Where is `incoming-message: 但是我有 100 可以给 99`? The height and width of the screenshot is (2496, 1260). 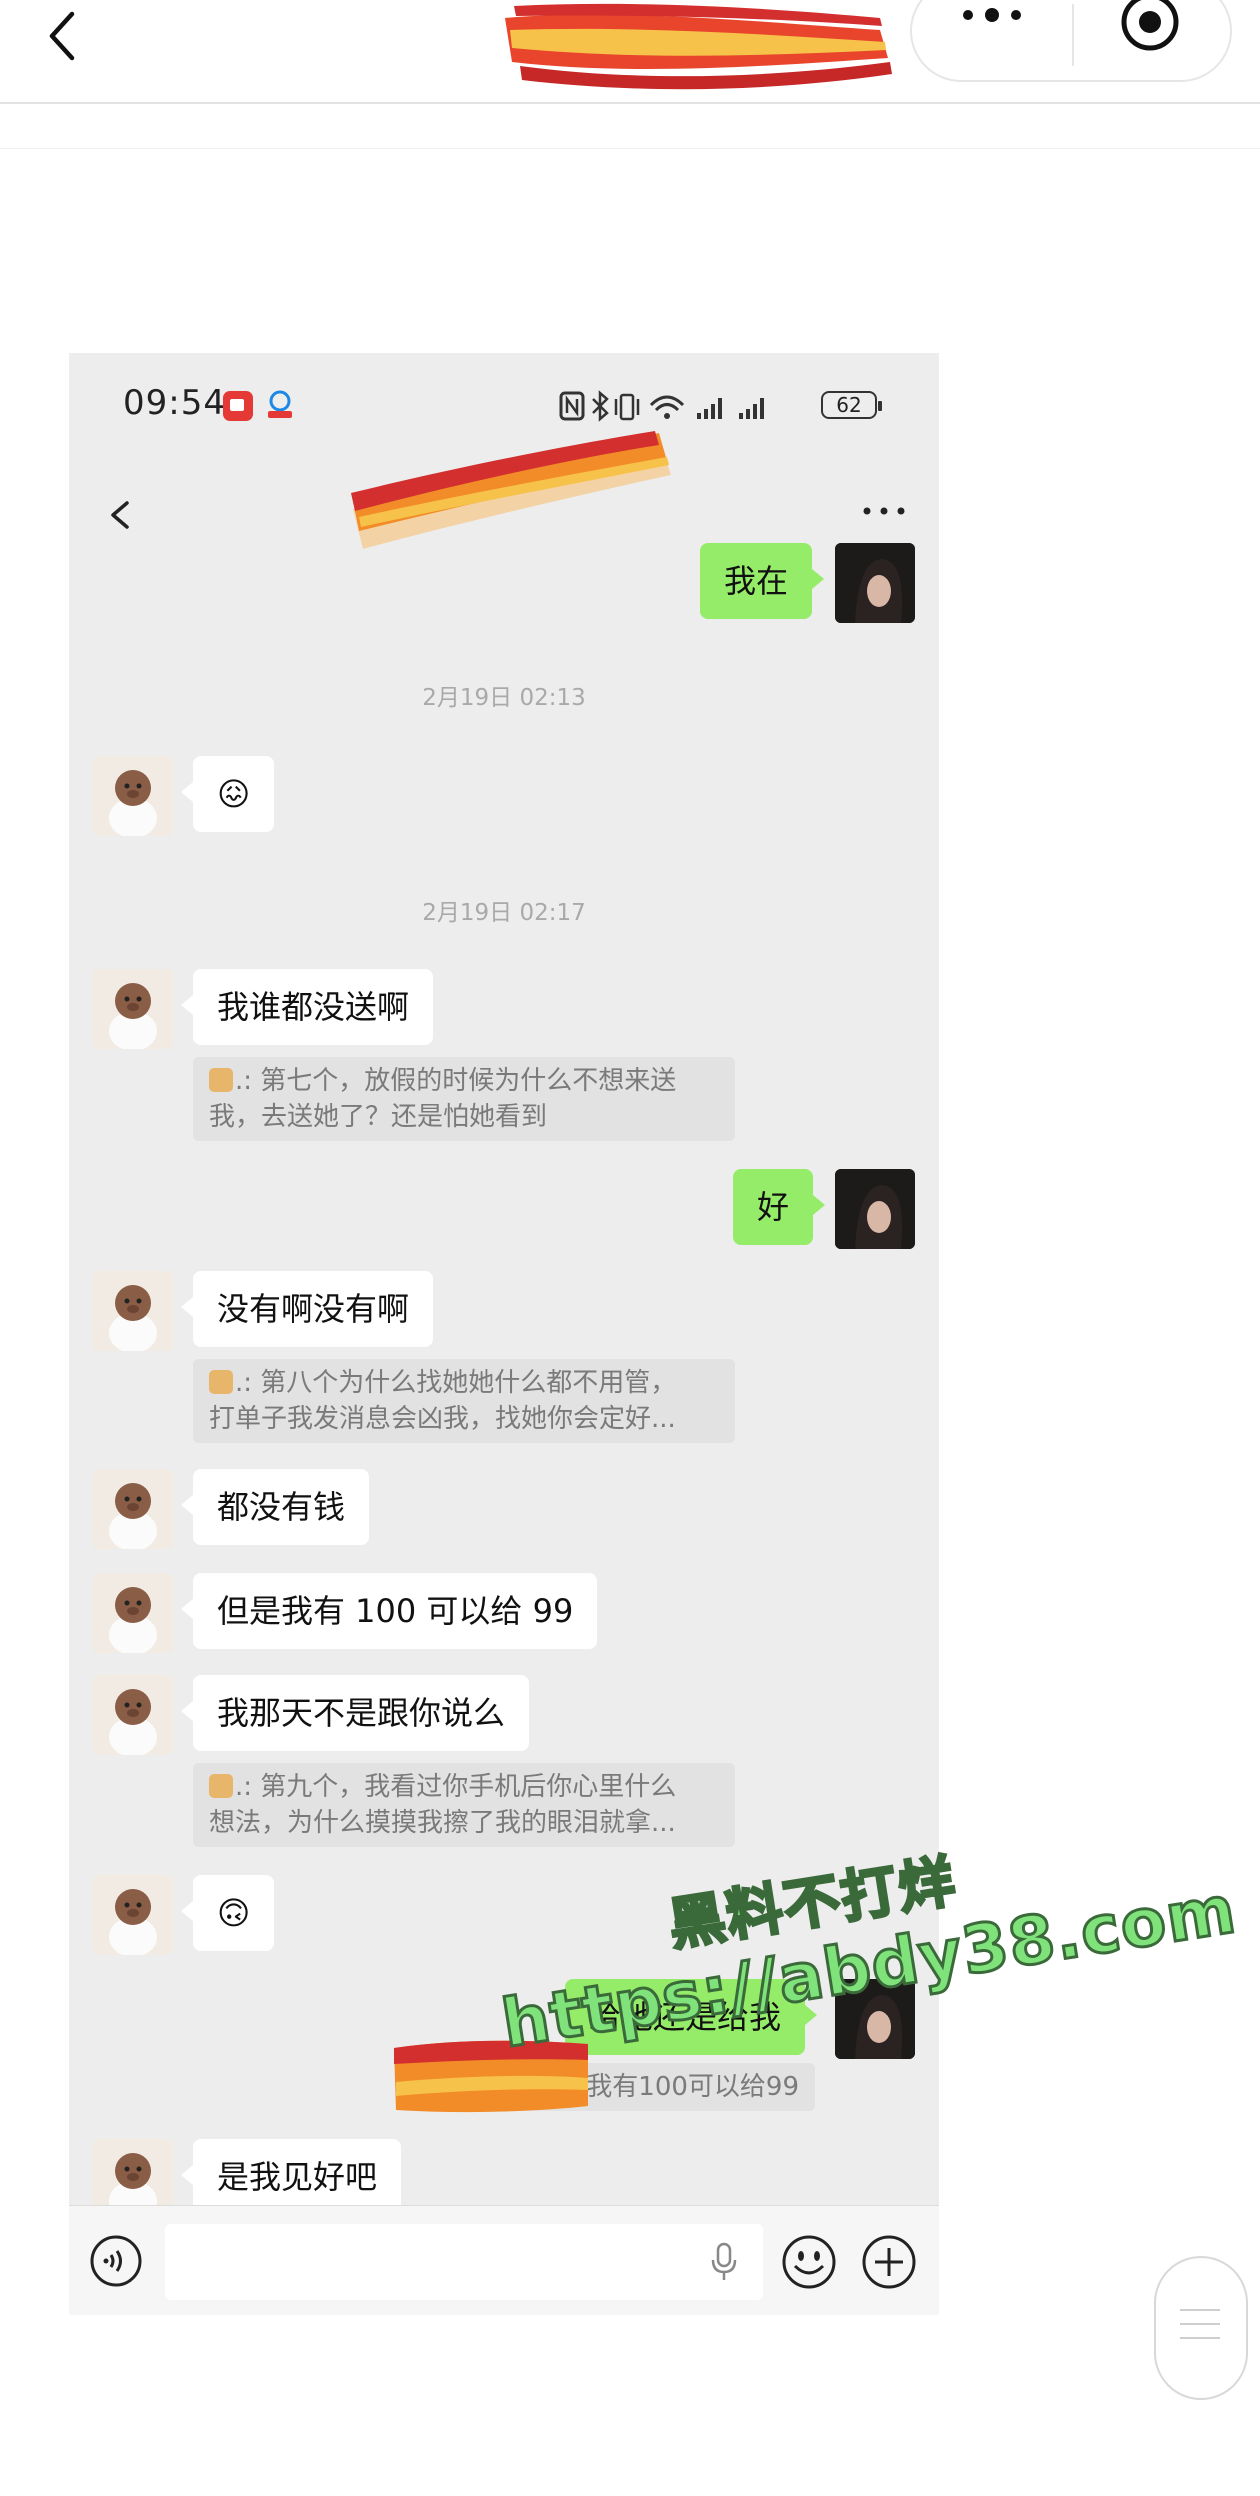 incoming-message: 但是我有 100 可以给 99 is located at coordinates (389, 1611).